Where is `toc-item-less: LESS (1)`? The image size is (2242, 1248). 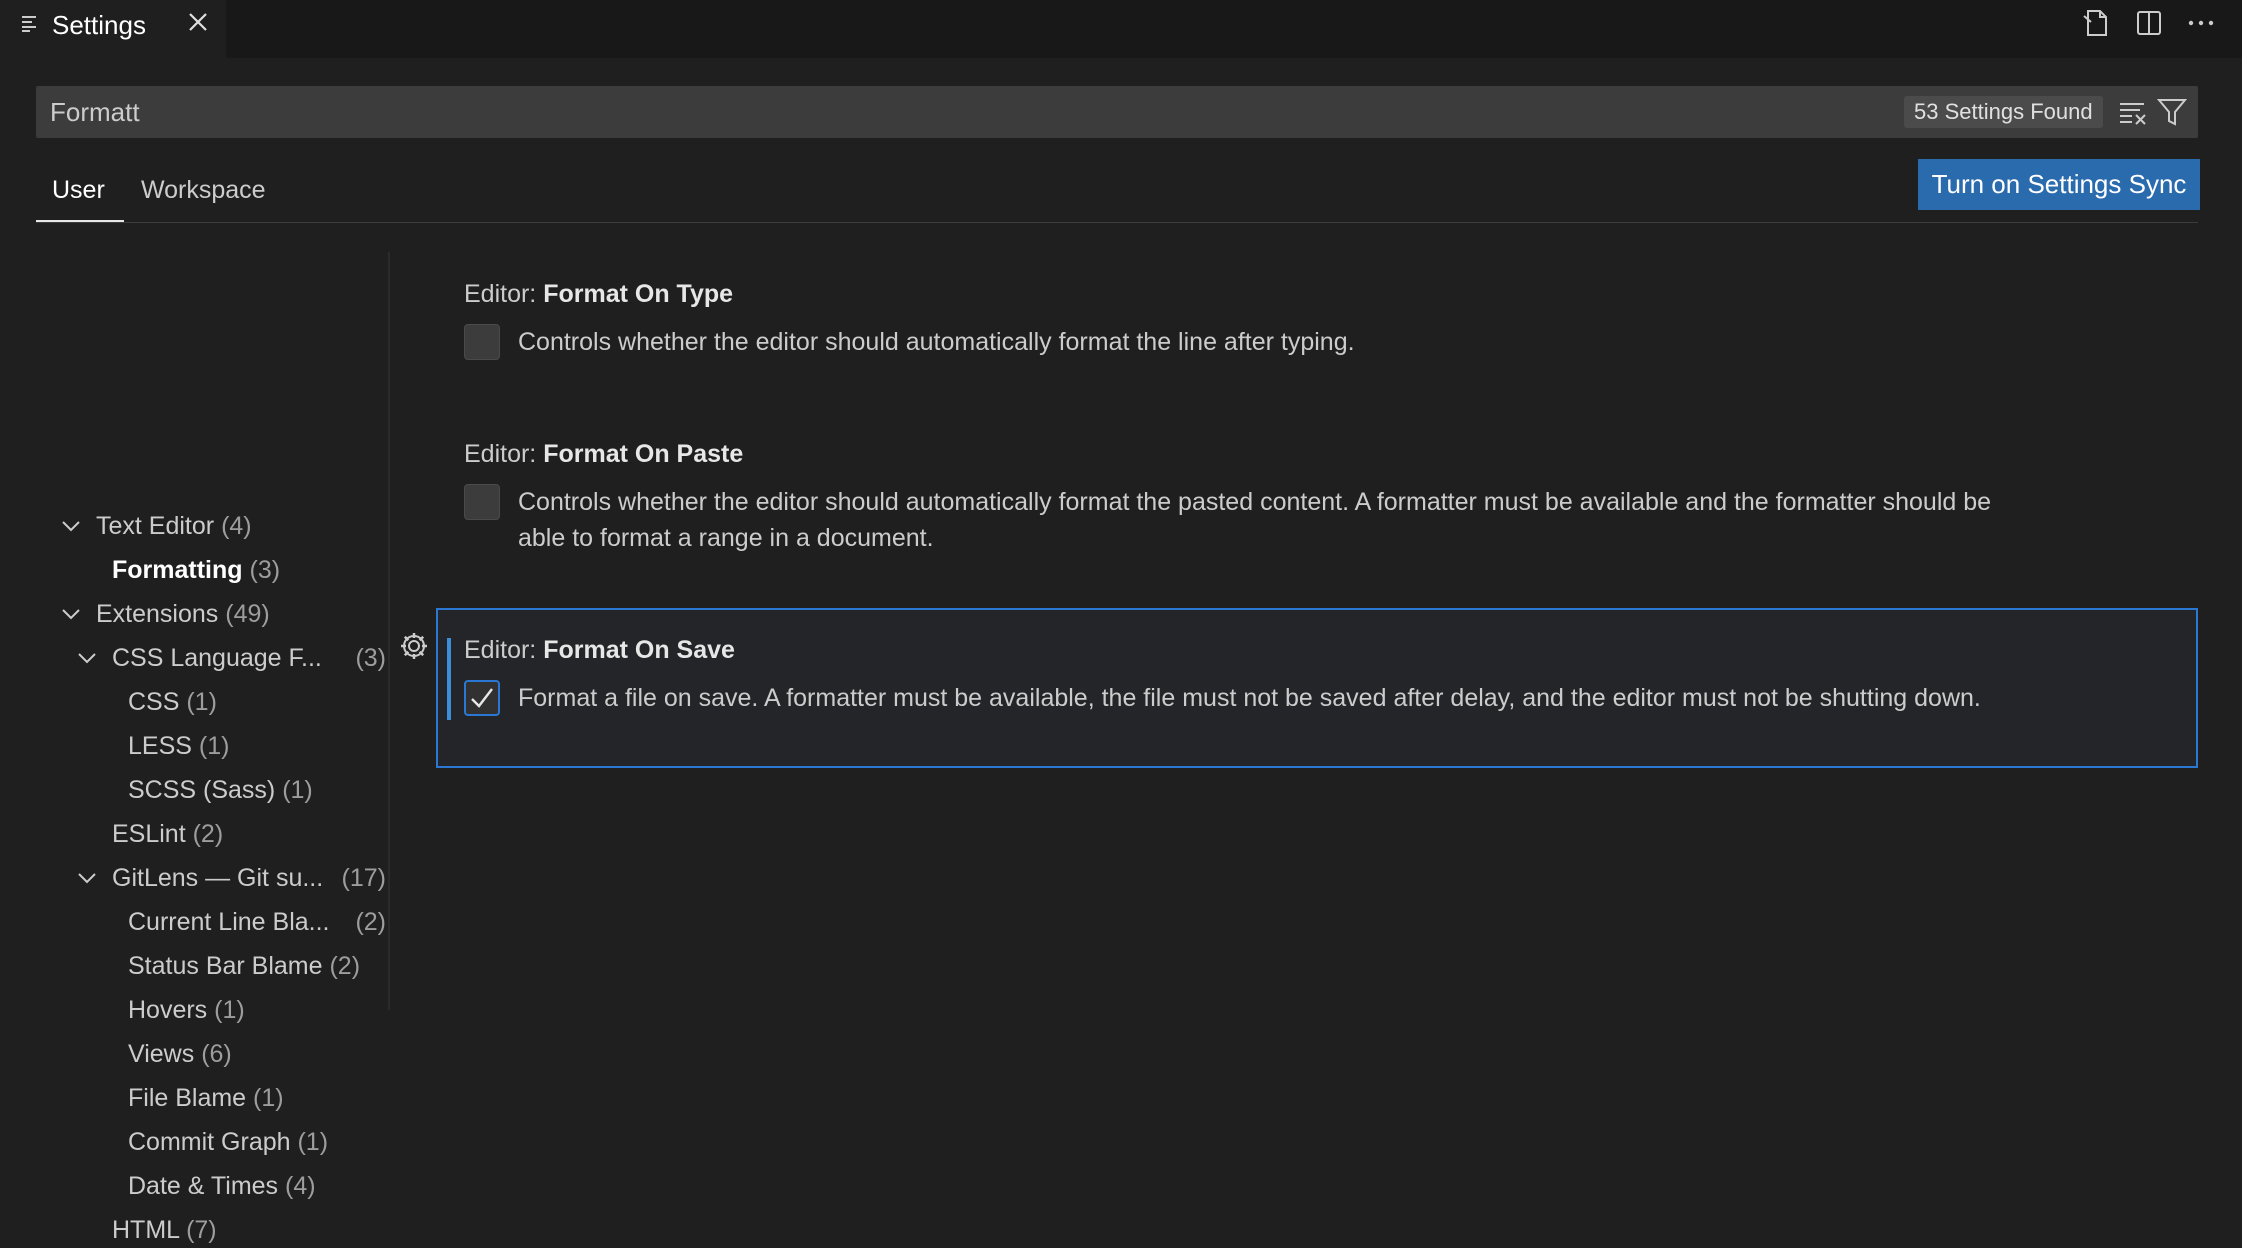 toc-item-less: LESS (1) is located at coordinates (178, 746).